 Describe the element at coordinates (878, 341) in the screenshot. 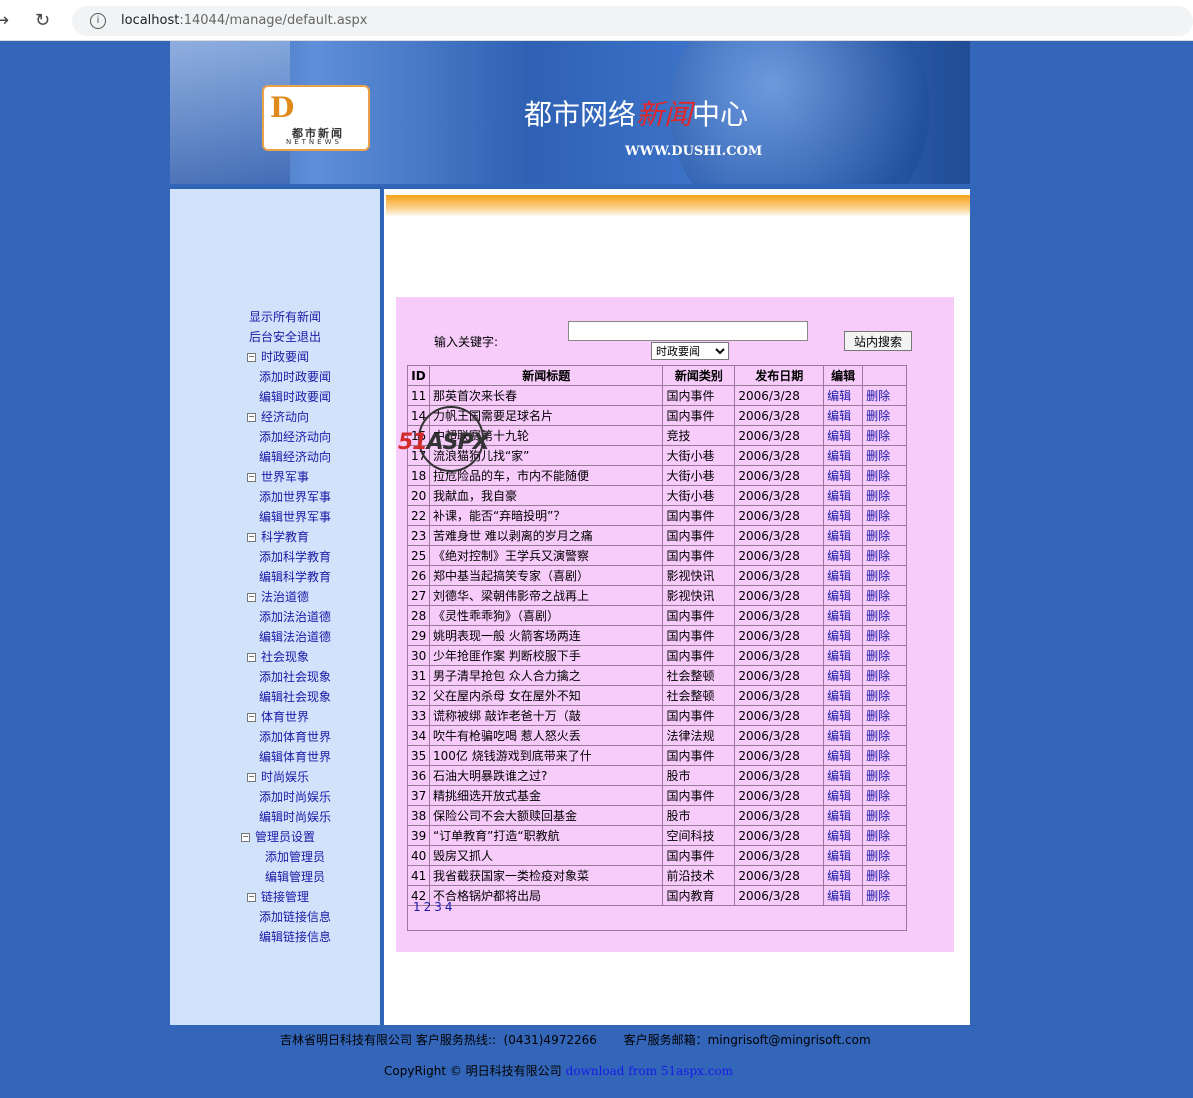

I see `site-search-button: 站内搜索` at that location.